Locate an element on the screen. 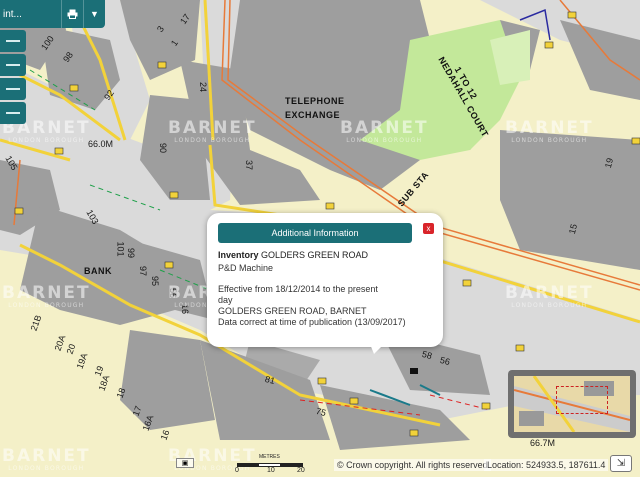 This screenshot has height=477, width=640. overview-map is located at coordinates (572, 404).